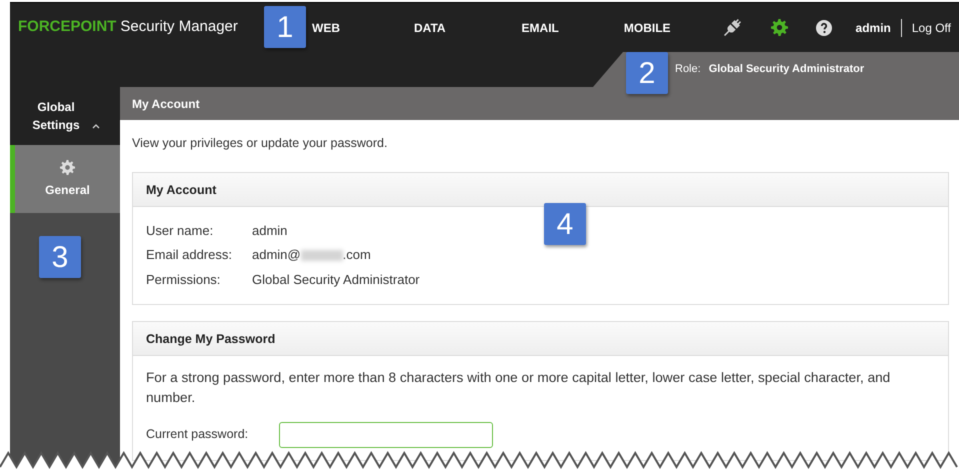 Image resolution: width=959 pixels, height=471 pixels. Describe the element at coordinates (688, 69) in the screenshot. I see `role-label: Role:` at that location.